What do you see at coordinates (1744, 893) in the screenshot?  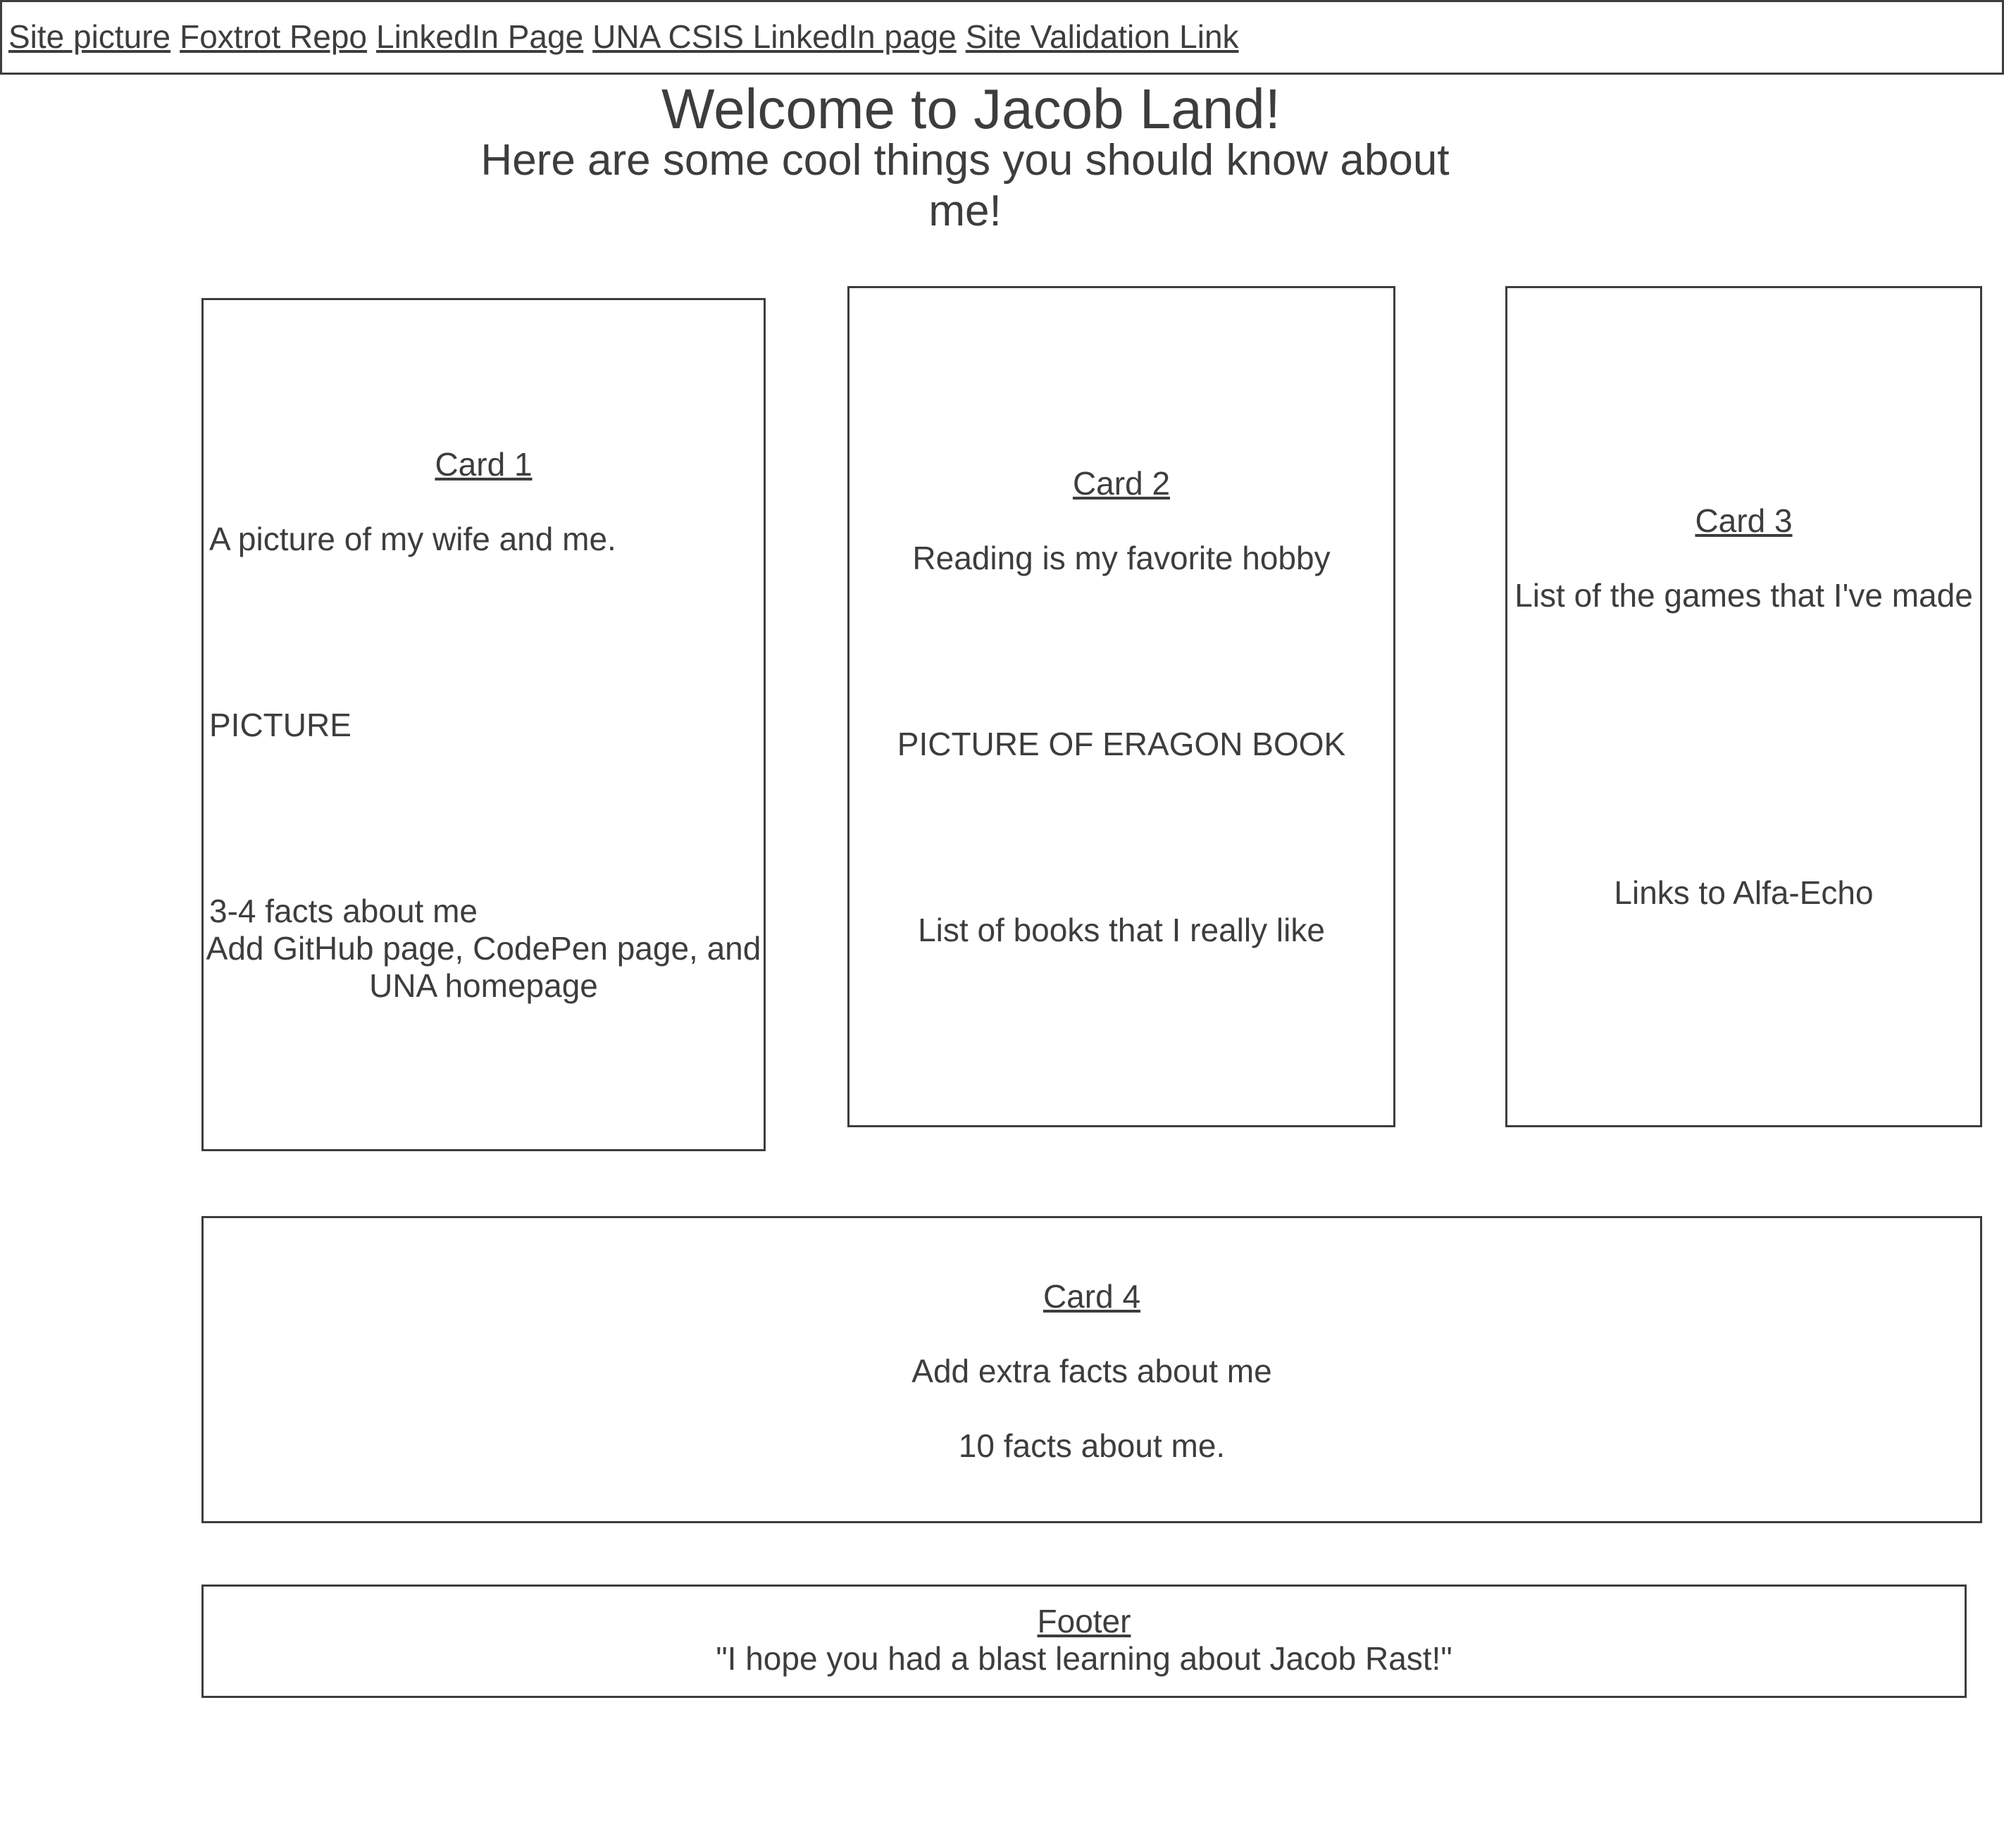 I see `card-3-text-links: Links to Alfa-Echo` at bounding box center [1744, 893].